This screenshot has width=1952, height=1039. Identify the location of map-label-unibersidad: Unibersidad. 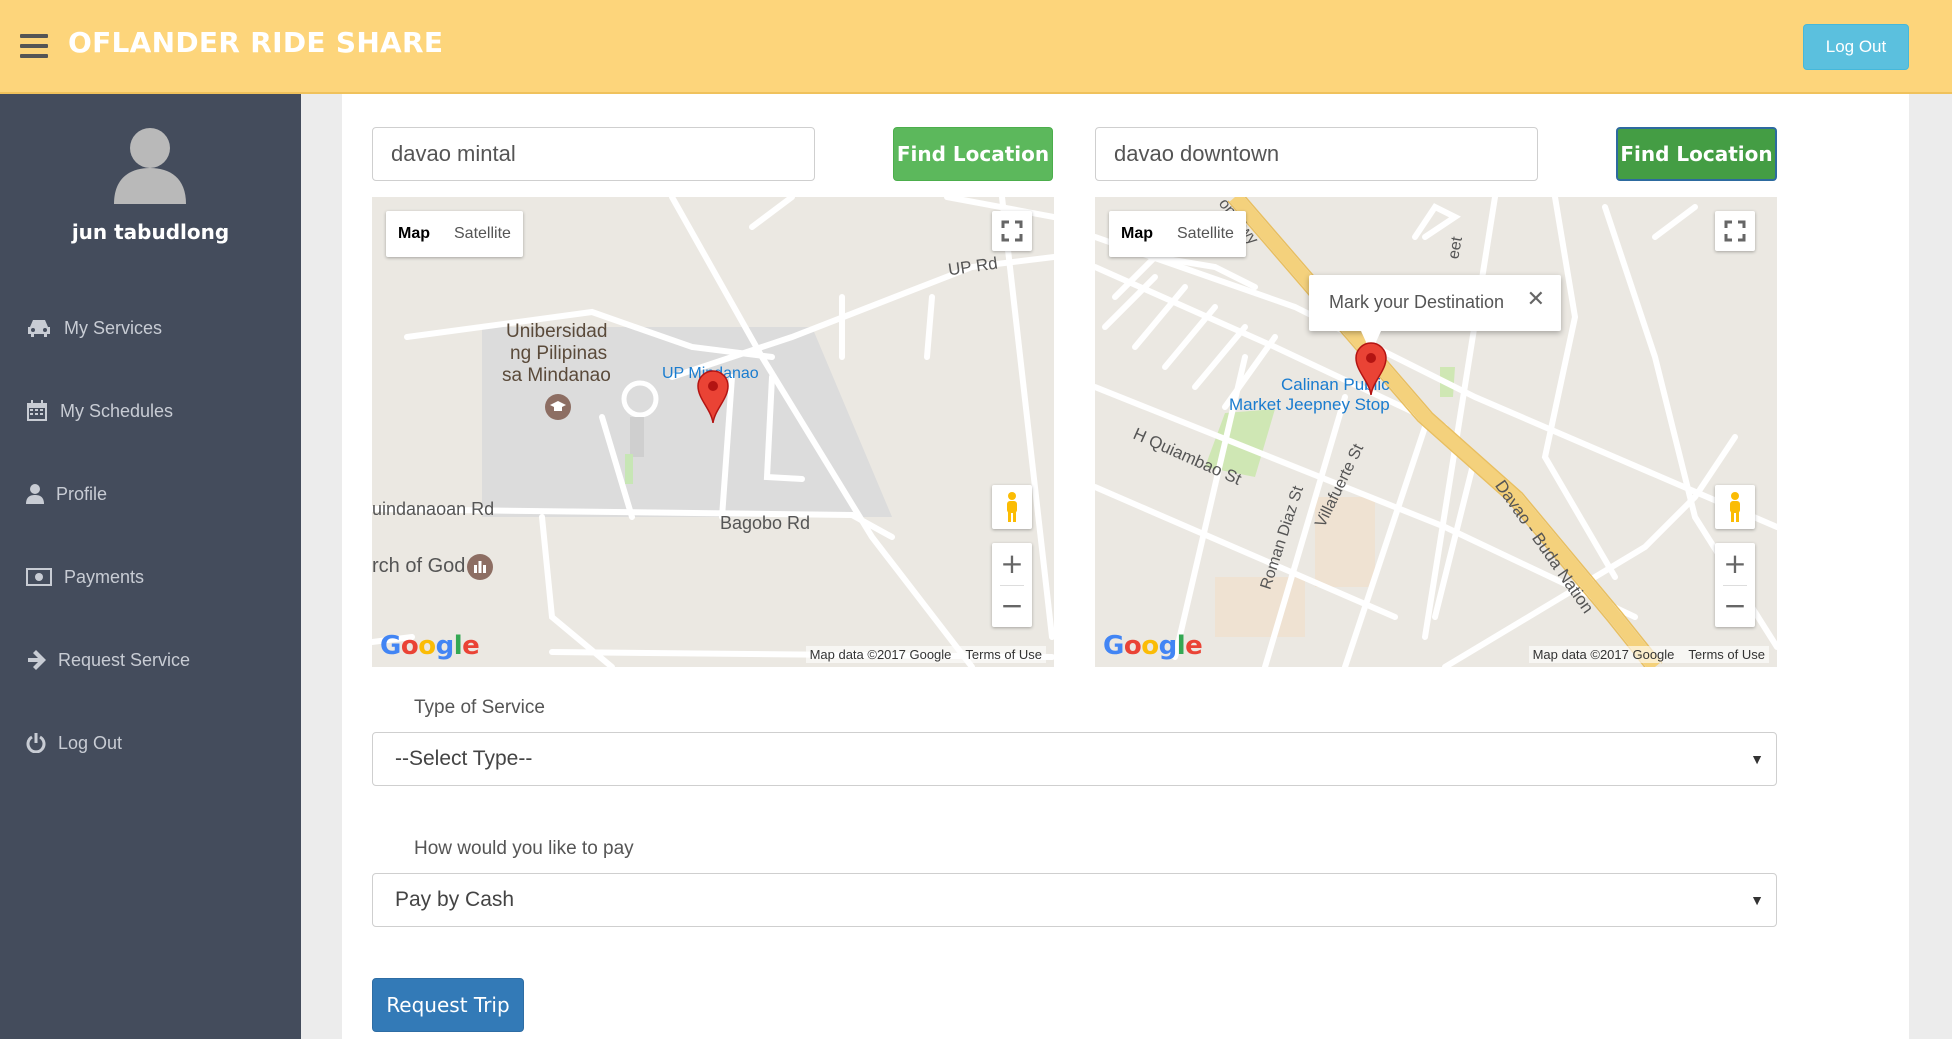
(557, 331).